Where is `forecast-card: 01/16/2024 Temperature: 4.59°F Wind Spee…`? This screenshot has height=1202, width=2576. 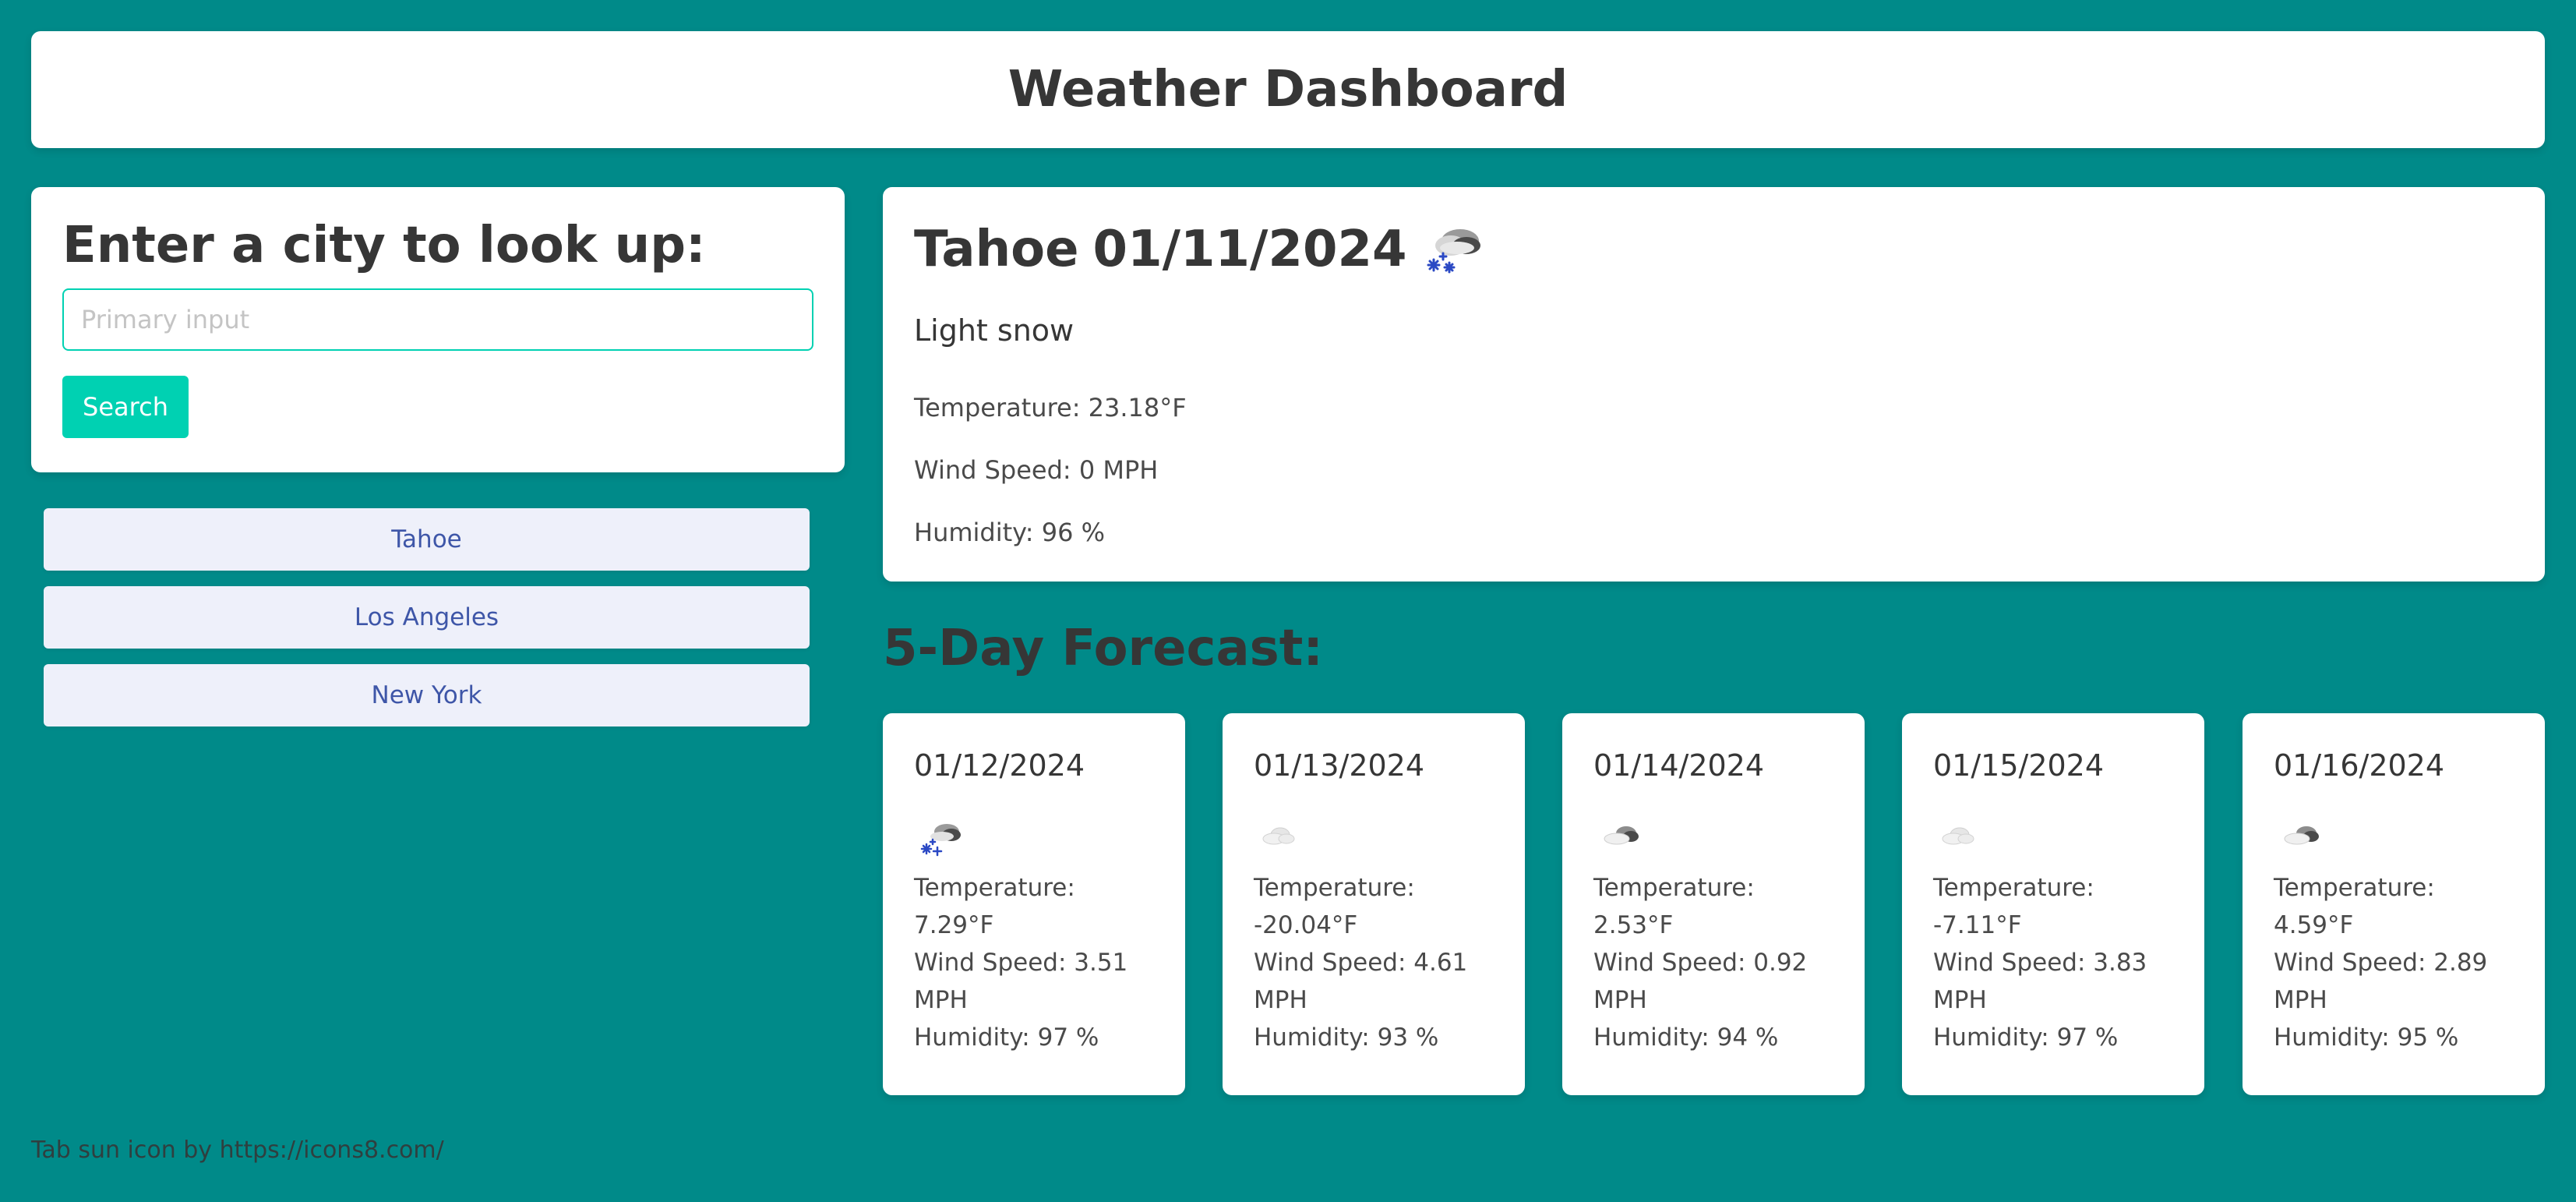
forecast-card: 01/16/2024 Temperature: 4.59°F Wind Spee… is located at coordinates (2394, 904).